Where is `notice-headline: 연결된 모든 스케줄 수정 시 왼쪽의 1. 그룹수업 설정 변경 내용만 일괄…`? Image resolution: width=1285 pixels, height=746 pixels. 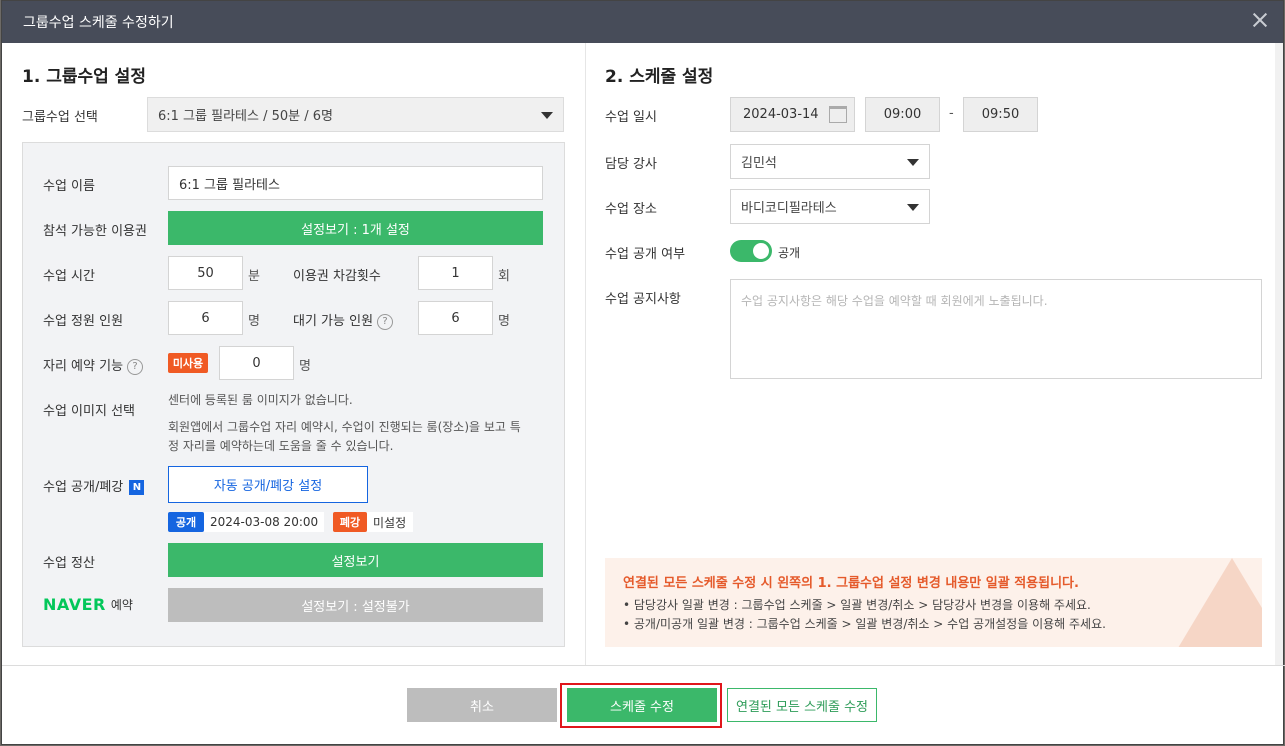
notice-headline: 연결된 모든 스케줄 수정 시 왼쪽의 1. 그룹수업 설정 변경 내용만 일괄… is located at coordinates (851, 583).